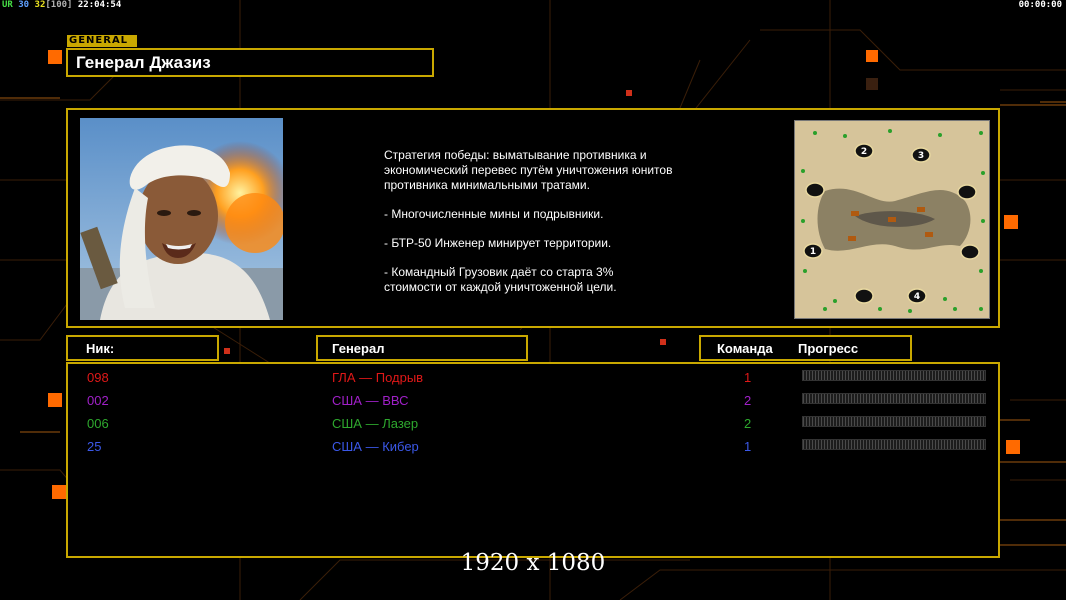  Describe the element at coordinates (375, 446) in the screenshot. I see `player-general: США — Кибер` at that location.